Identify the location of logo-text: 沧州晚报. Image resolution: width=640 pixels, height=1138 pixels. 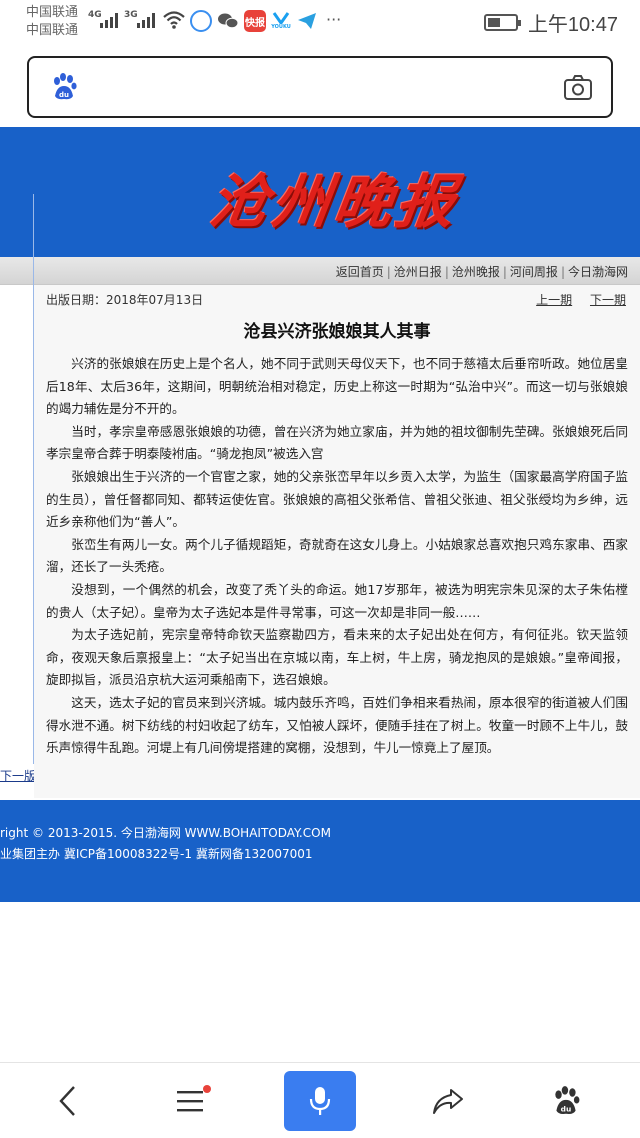
(334, 202).